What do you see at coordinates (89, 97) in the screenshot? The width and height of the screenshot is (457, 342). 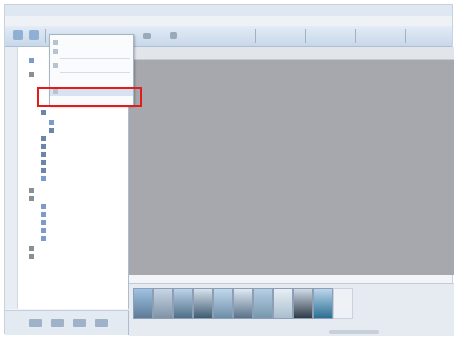 I see `highlight-box` at bounding box center [89, 97].